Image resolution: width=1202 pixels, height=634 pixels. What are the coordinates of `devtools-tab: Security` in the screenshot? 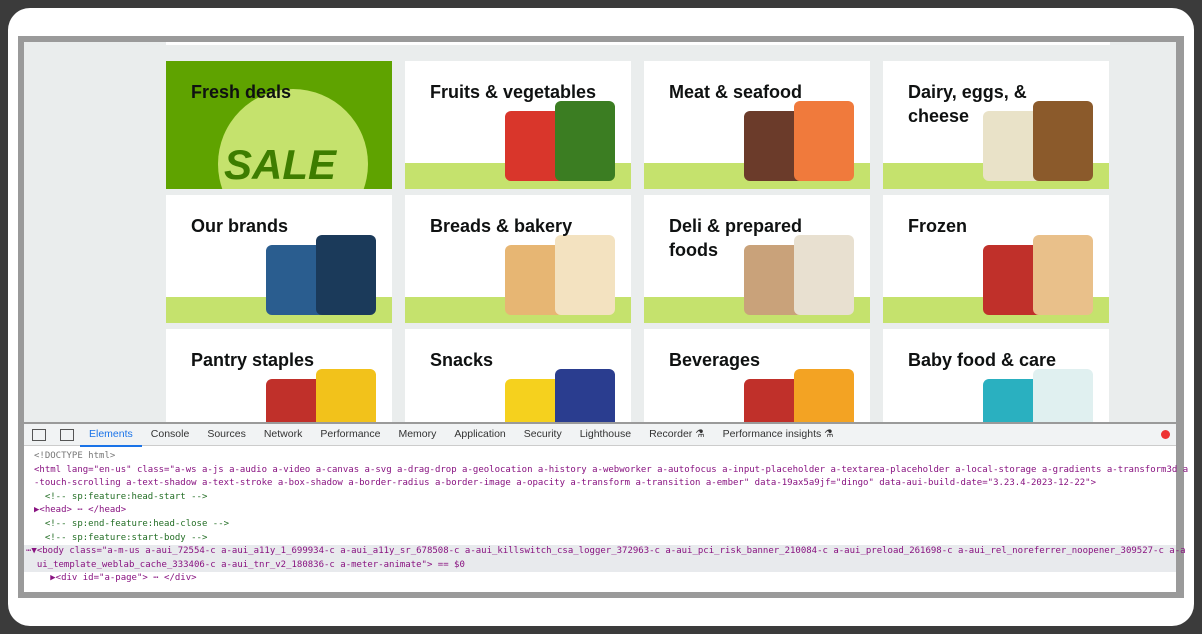 It's located at (543, 435).